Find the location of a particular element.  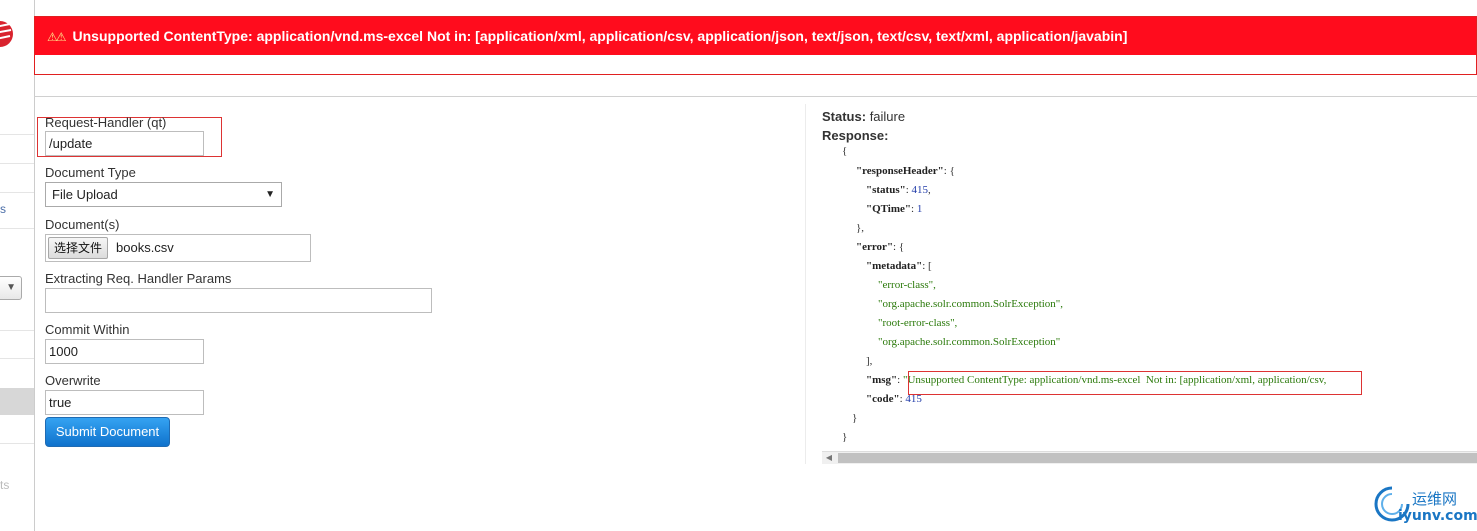

sidebar: s ▼ ts is located at coordinates (17, 265).